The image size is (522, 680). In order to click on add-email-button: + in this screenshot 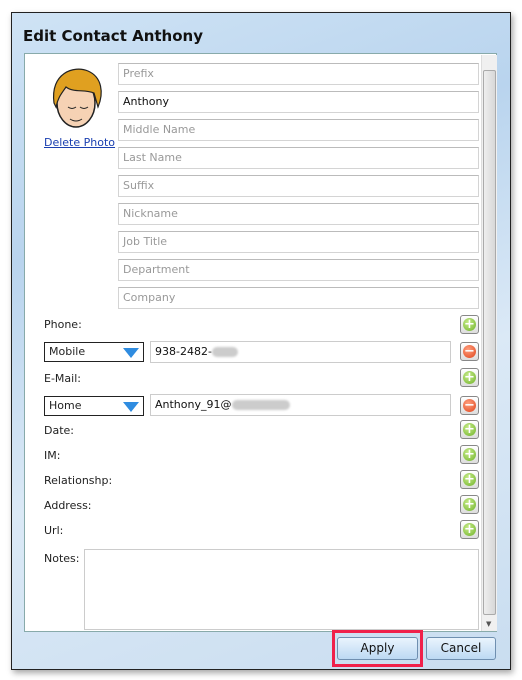, I will do `click(469, 377)`.